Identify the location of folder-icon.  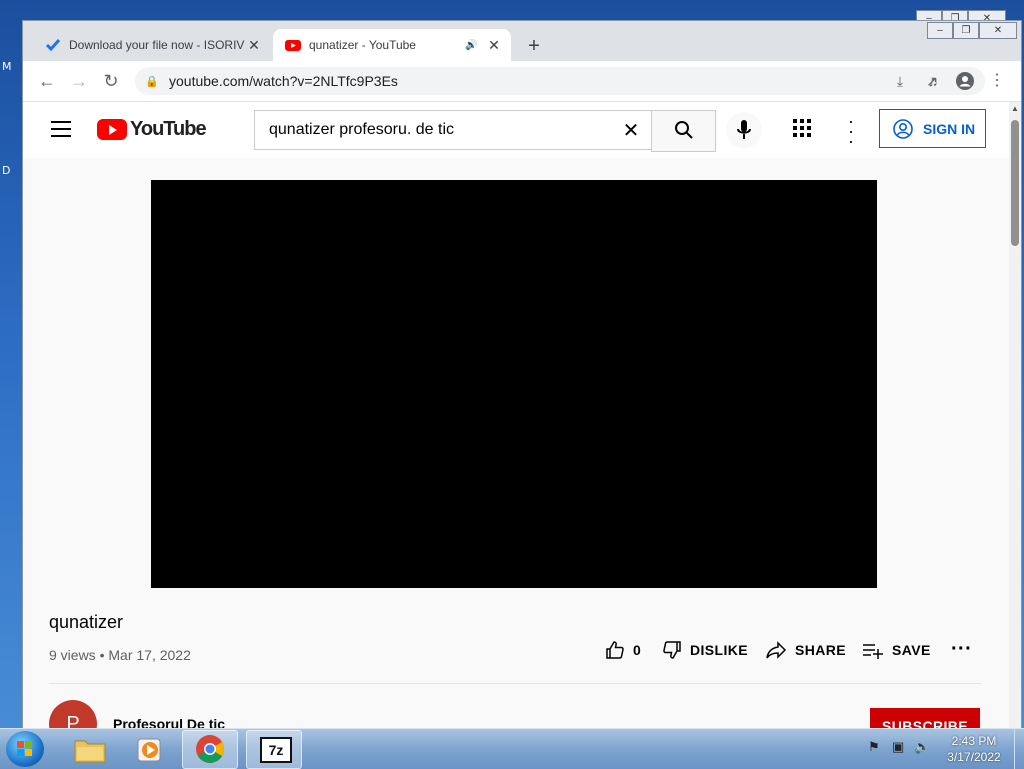
(90, 751).